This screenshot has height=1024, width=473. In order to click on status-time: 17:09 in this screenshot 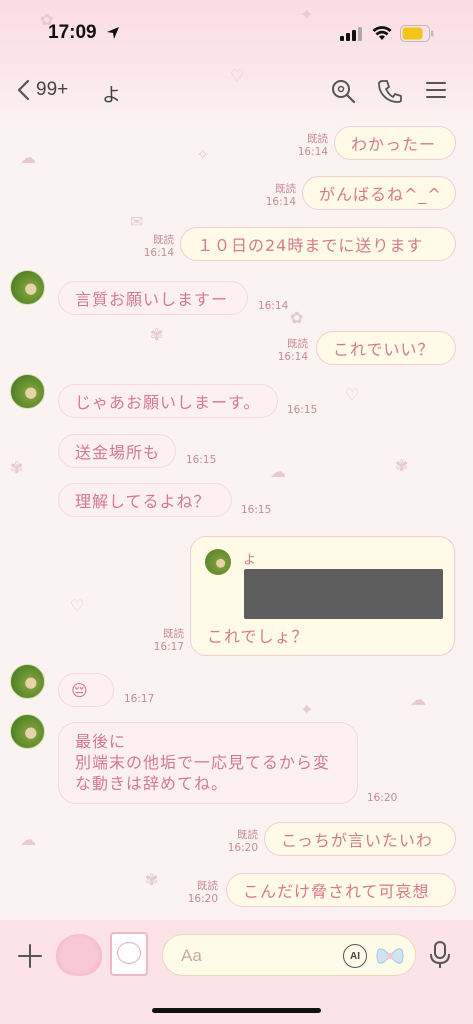, I will do `click(72, 32)`.